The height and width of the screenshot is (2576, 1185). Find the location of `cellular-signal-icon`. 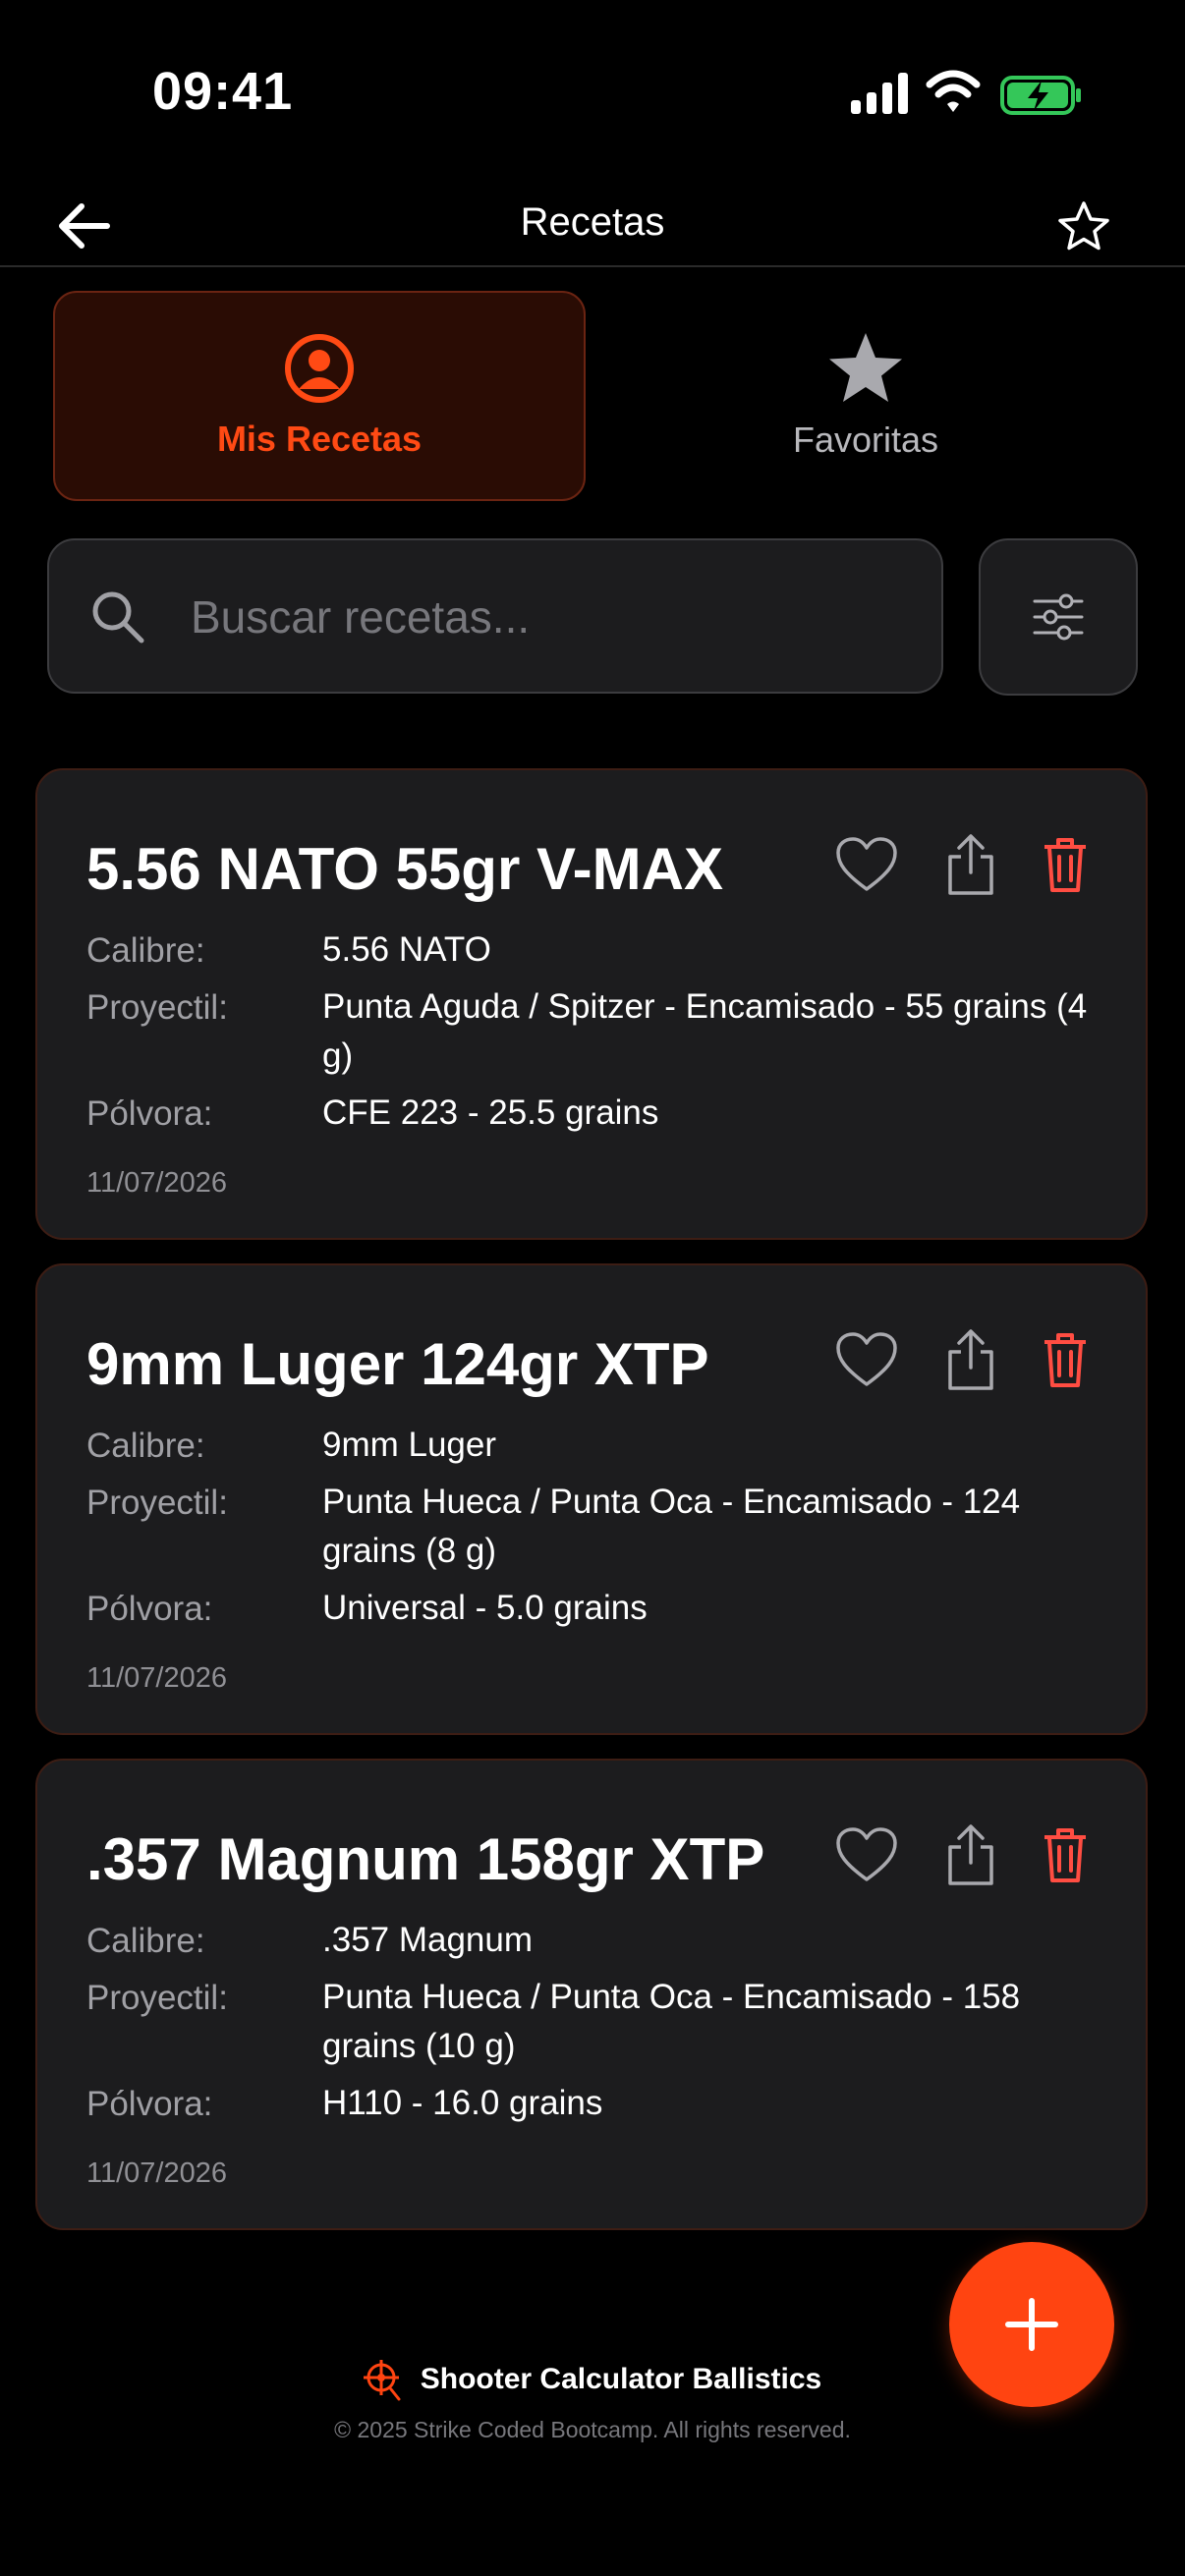

cellular-signal-icon is located at coordinates (880, 93).